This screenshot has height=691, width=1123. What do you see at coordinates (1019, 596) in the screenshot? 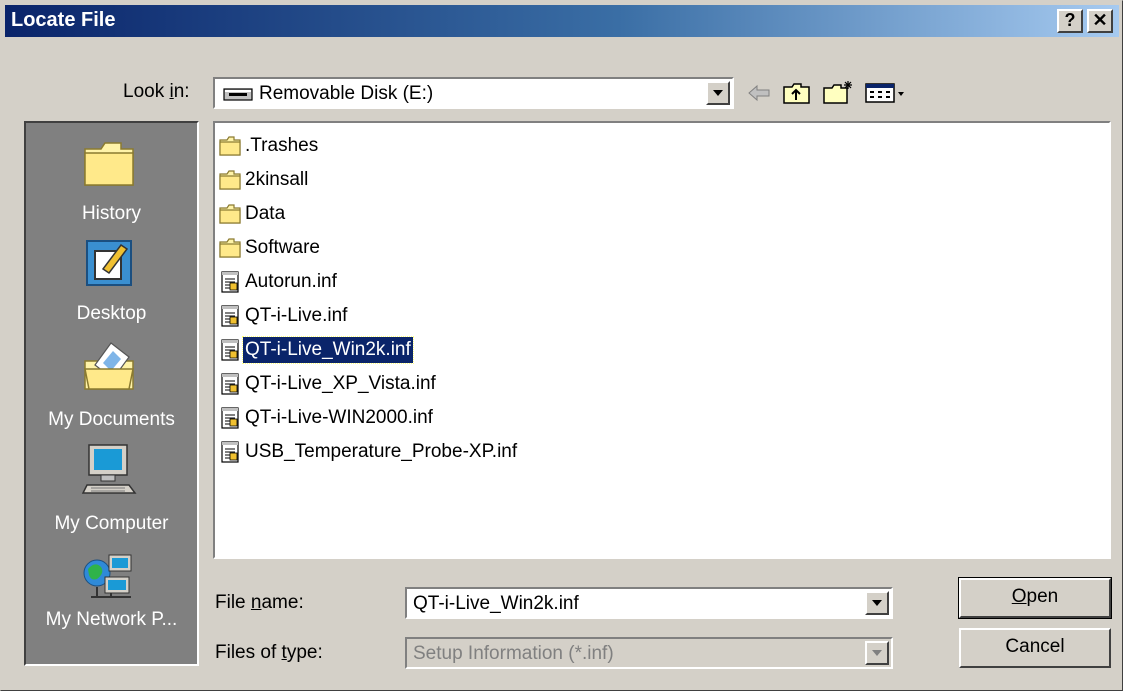
I see `open-button-key: O` at bounding box center [1019, 596].